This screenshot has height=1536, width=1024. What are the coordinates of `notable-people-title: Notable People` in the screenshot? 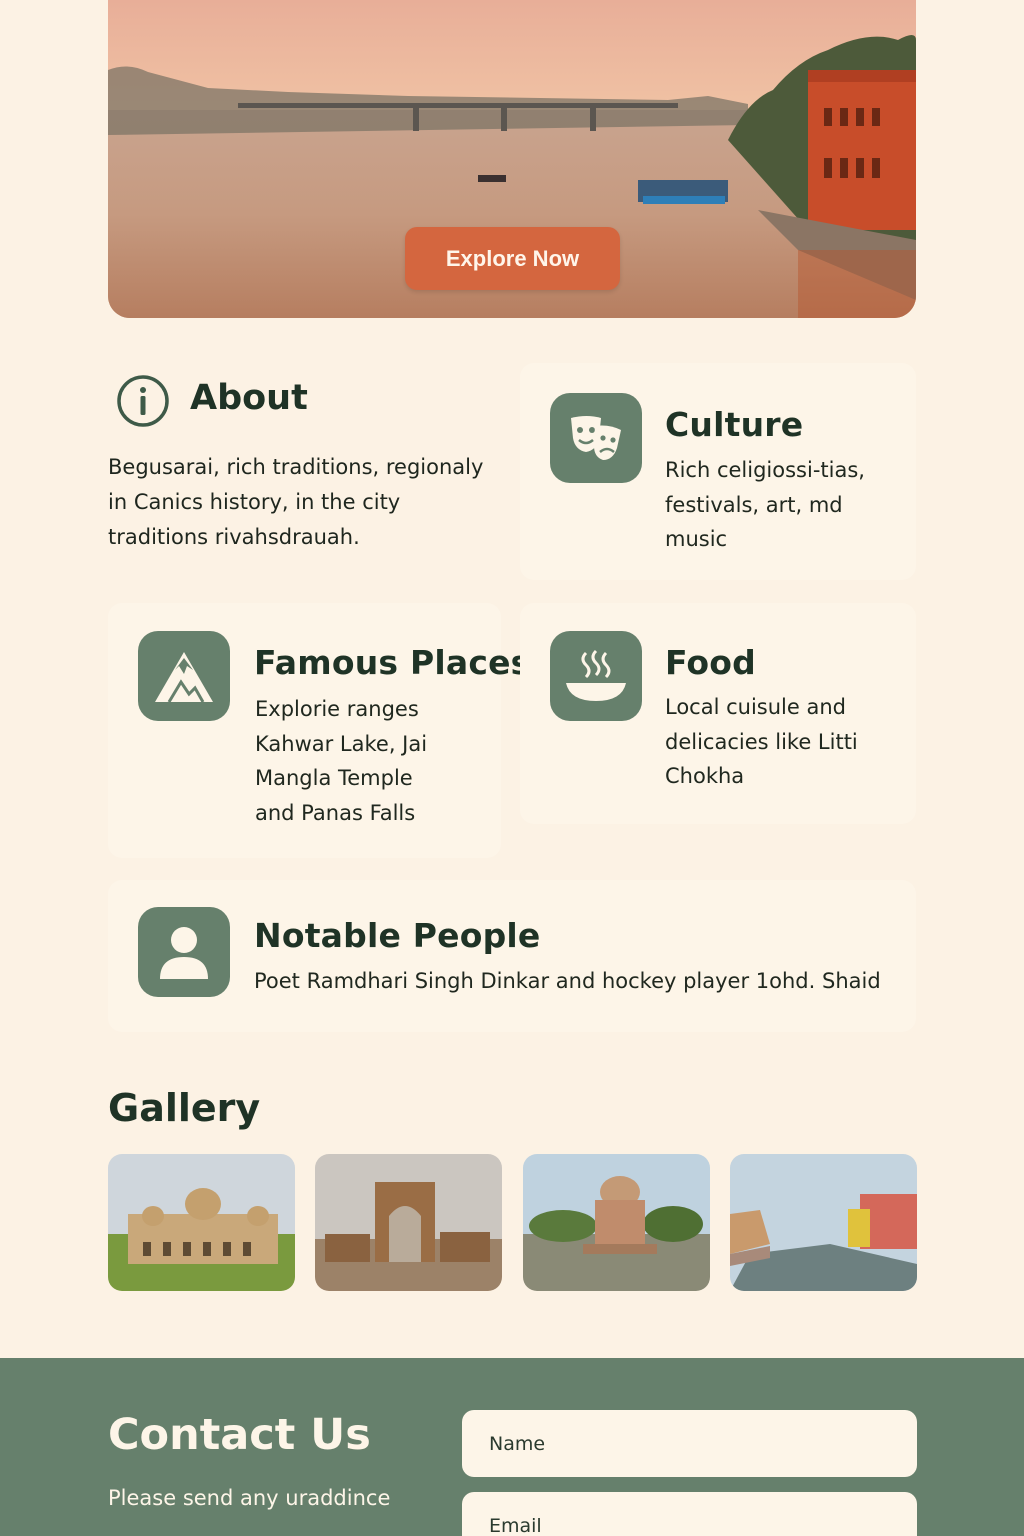 It's located at (397, 935).